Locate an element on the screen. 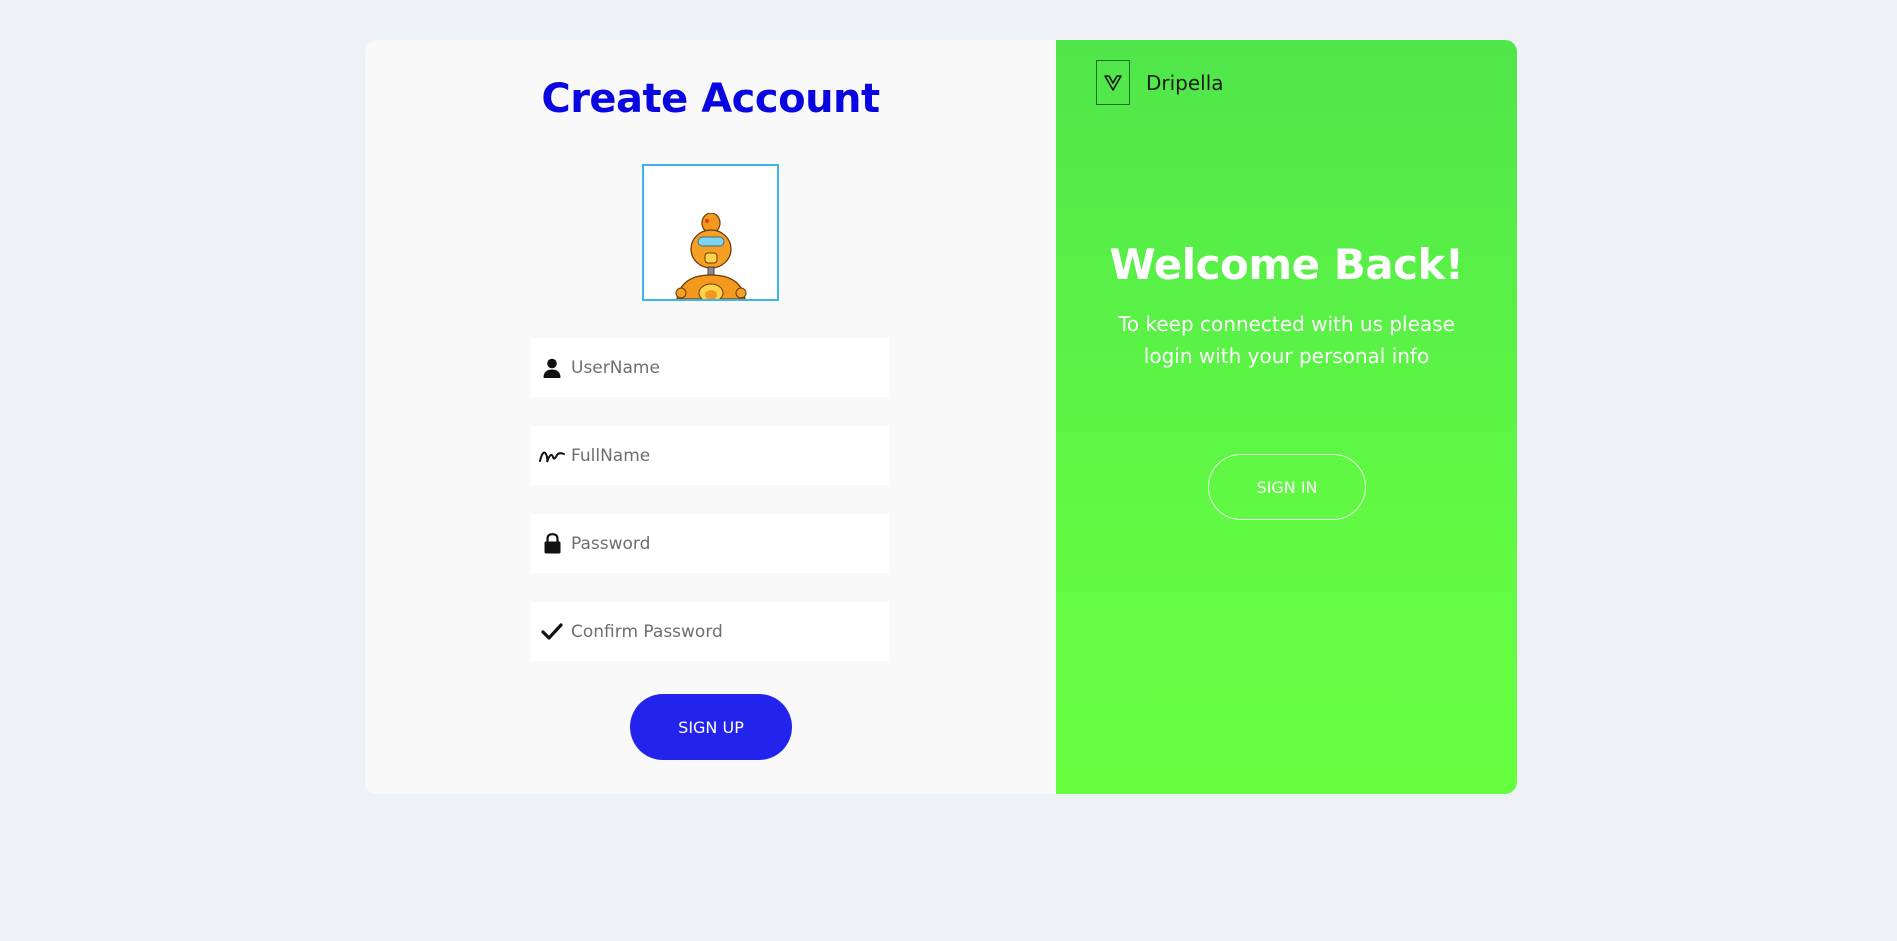  brand-name: Dripella is located at coordinates (1185, 82).